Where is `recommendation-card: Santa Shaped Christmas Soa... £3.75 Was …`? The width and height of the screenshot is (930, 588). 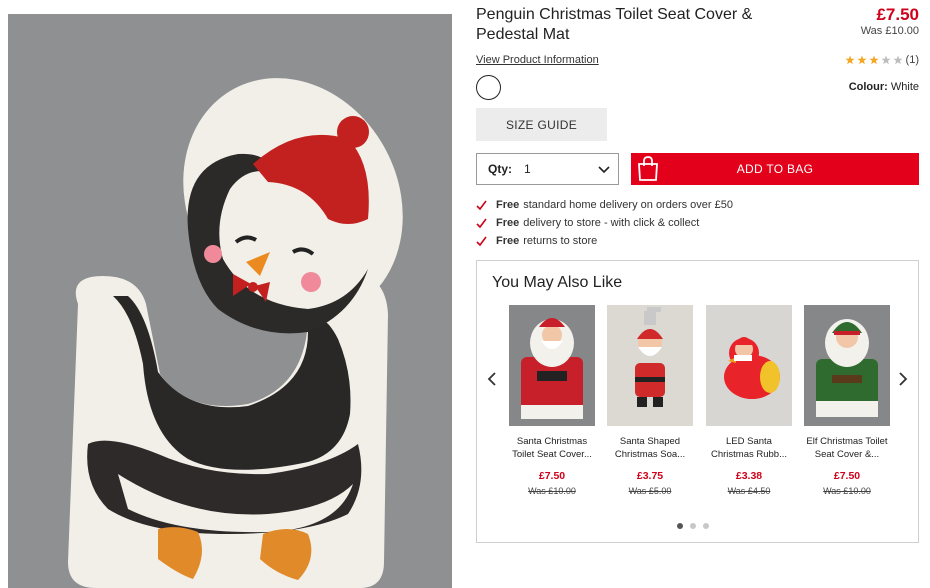 recommendation-card: Santa Shaped Christmas Soa... £3.75 Was … is located at coordinates (650, 400).